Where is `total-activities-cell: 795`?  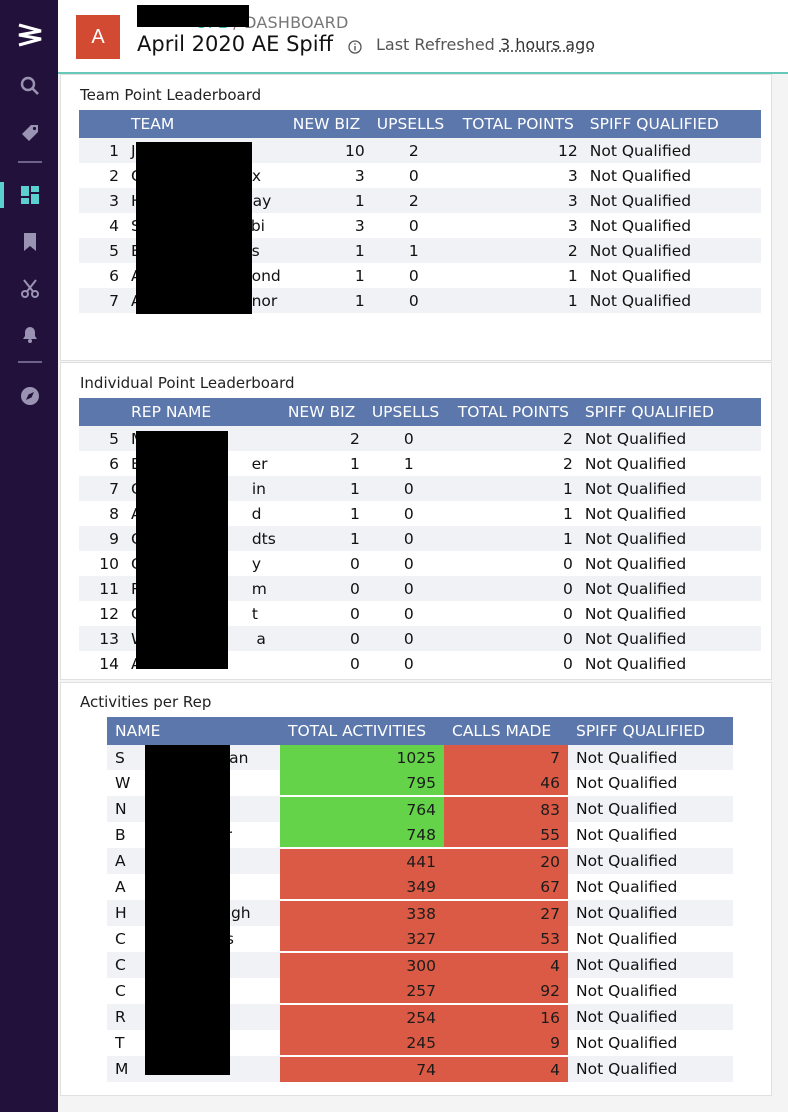 total-activities-cell: 795 is located at coordinates (362, 783).